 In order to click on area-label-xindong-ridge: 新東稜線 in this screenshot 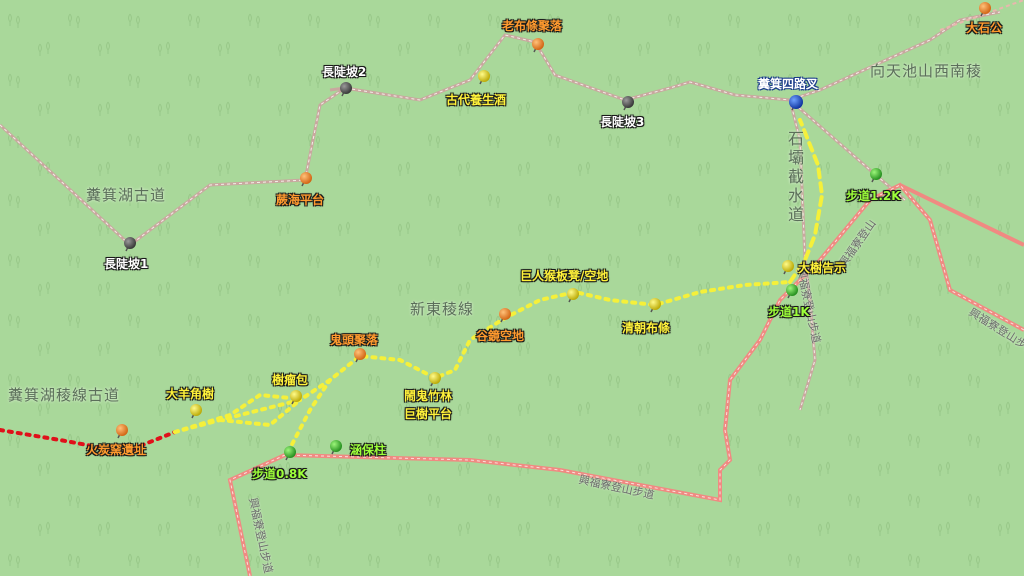, I will do `click(442, 309)`.